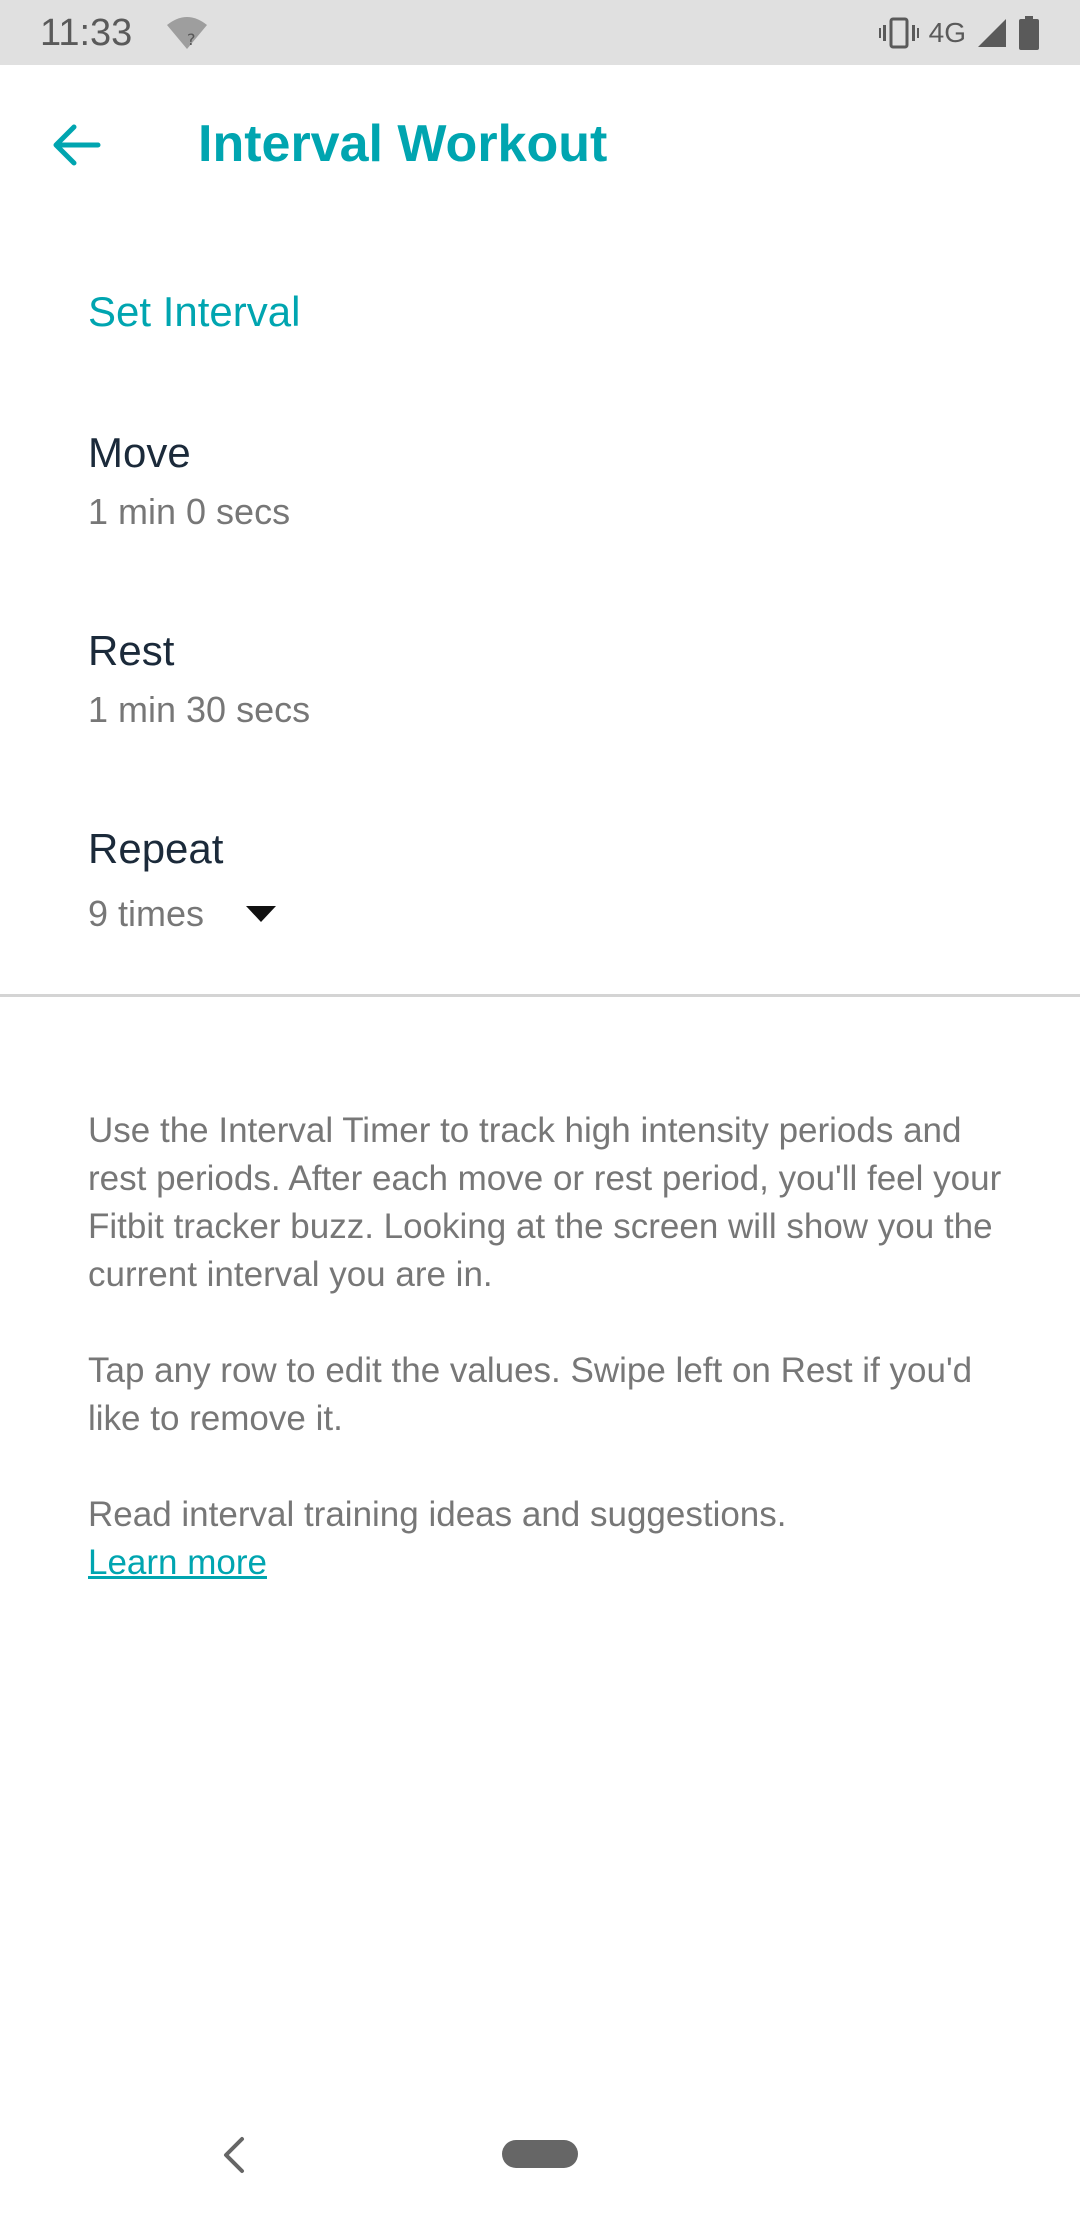 This screenshot has height=2220, width=1080. Describe the element at coordinates (139, 452) in the screenshot. I see `move-label: Move` at that location.